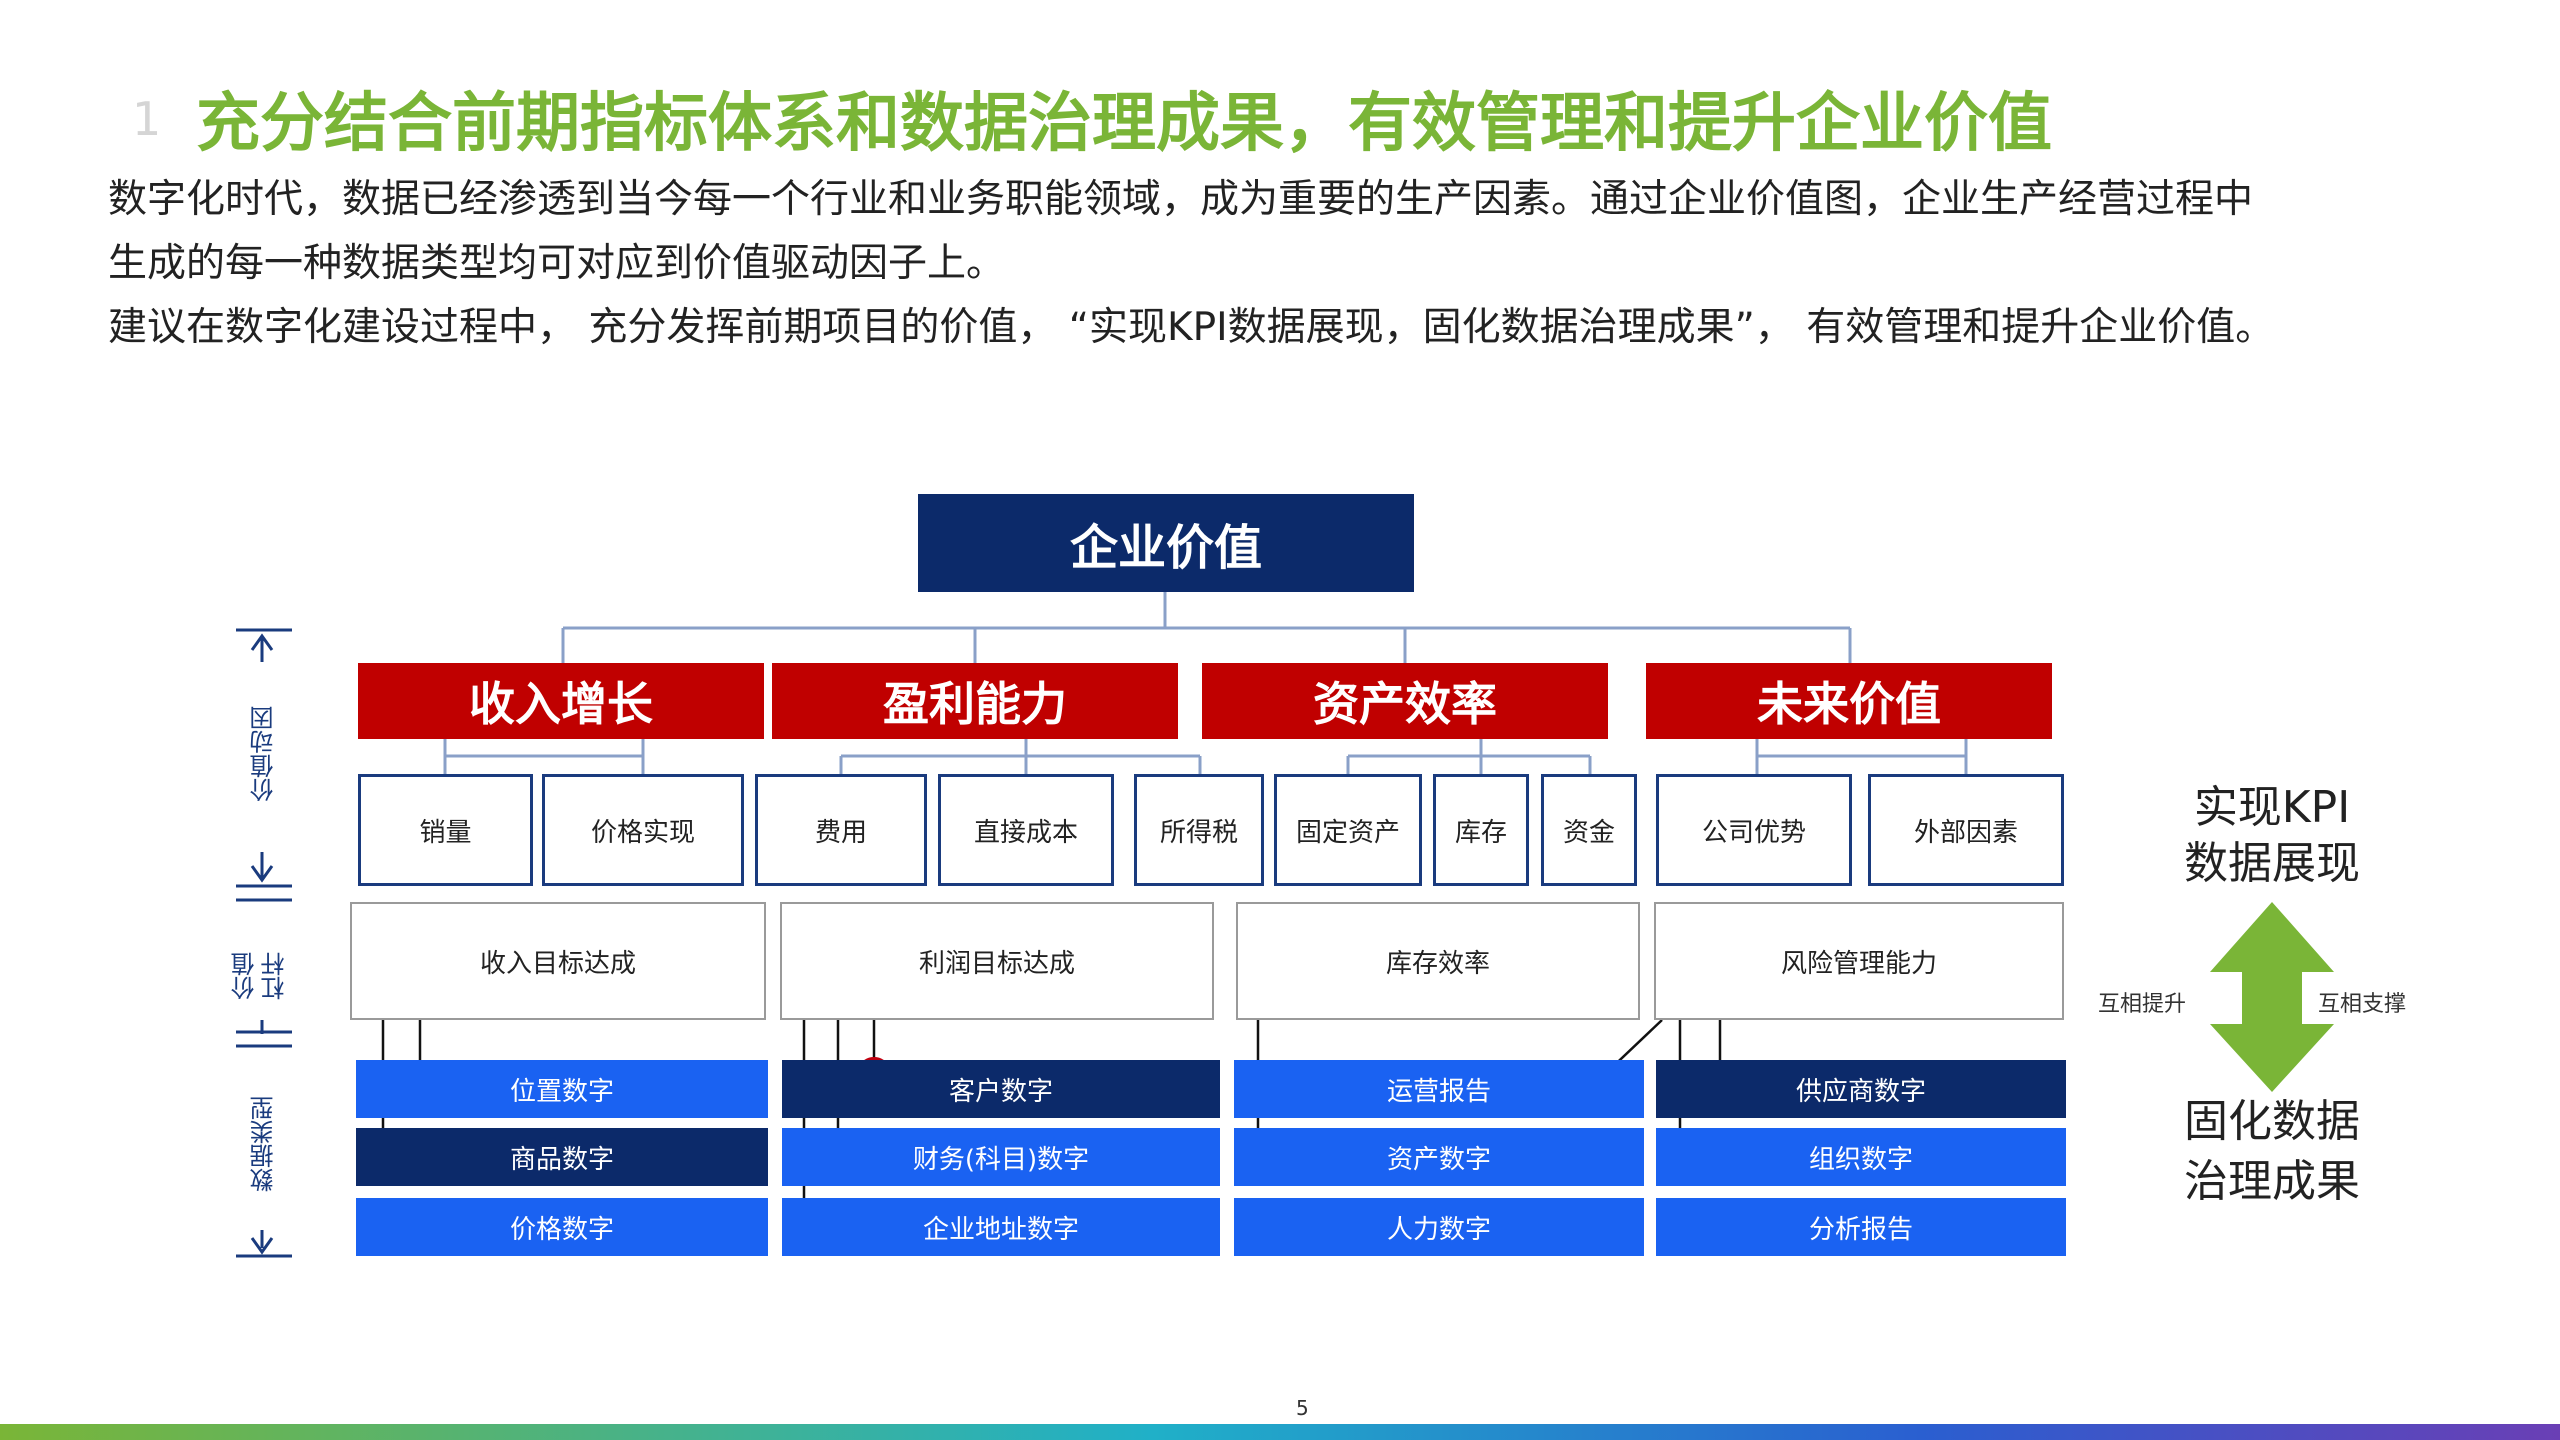 The width and height of the screenshot is (2560, 1440). I want to click on driver-fixed-assets: 固定资产, so click(1348, 830).